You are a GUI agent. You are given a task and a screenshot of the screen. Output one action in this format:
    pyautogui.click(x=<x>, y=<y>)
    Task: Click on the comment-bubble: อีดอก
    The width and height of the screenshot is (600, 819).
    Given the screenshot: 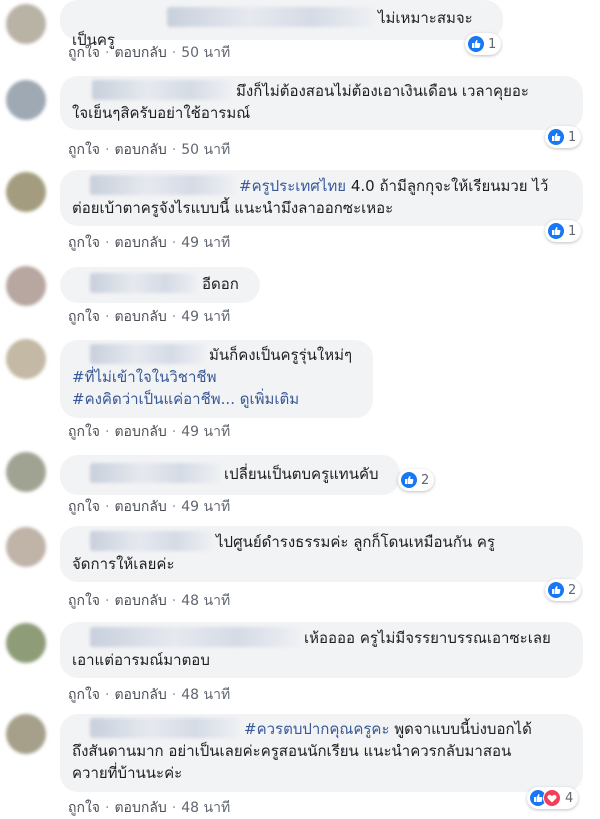 What is the action you would take?
    pyautogui.click(x=160, y=285)
    